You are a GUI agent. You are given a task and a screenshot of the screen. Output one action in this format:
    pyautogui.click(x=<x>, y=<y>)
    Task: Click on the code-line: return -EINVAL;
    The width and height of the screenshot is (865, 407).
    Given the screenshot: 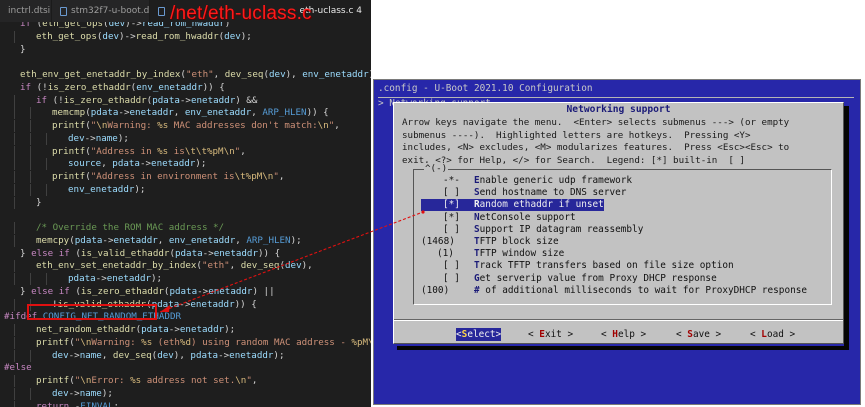 What is the action you would take?
    pyautogui.click(x=78, y=404)
    